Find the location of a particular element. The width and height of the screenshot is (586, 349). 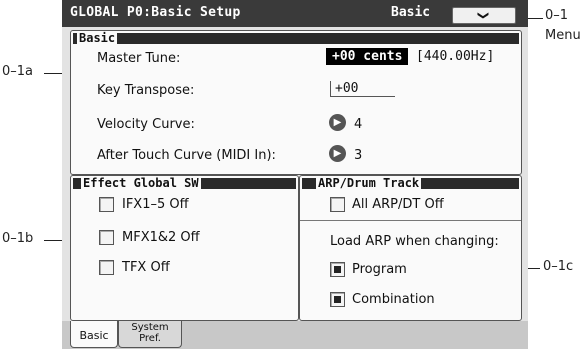

callout-effect: 0–1b is located at coordinates (18, 238).